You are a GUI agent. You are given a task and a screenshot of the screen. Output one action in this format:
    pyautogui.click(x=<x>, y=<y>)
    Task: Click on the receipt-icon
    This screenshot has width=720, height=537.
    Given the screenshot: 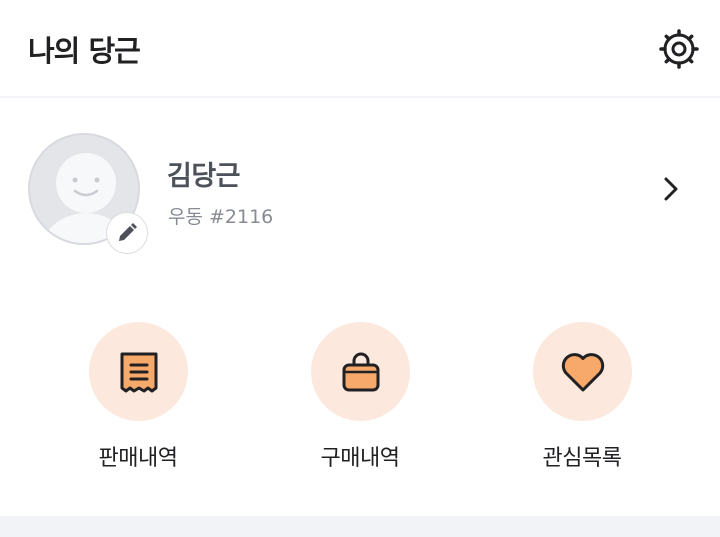 What is the action you would take?
    pyautogui.click(x=138, y=372)
    